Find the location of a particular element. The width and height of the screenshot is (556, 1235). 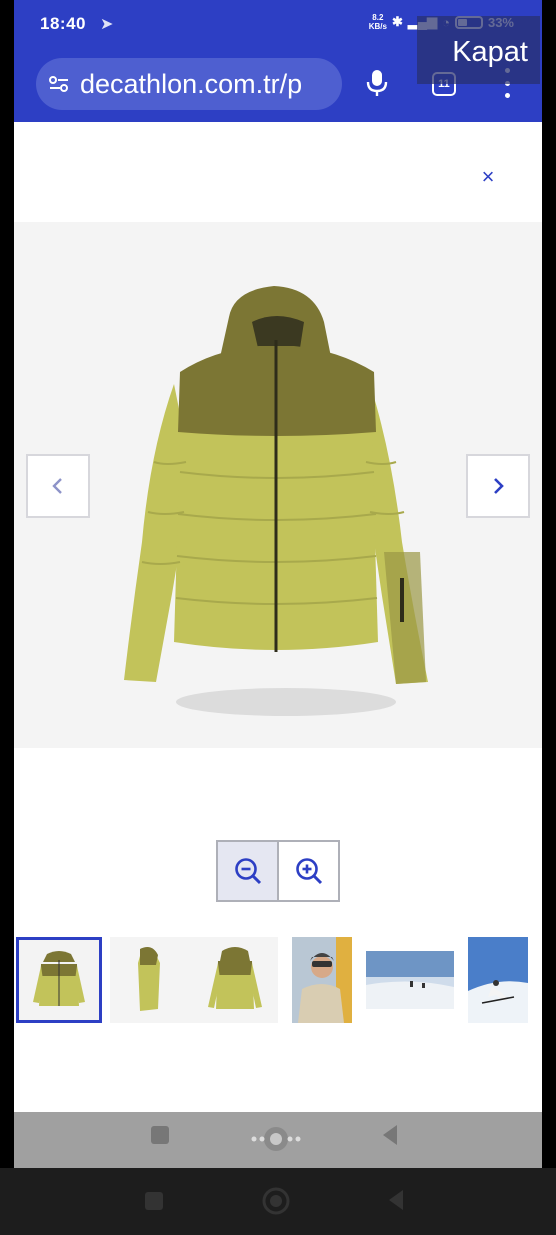

chevron-left-icon is located at coordinates (57, 486).